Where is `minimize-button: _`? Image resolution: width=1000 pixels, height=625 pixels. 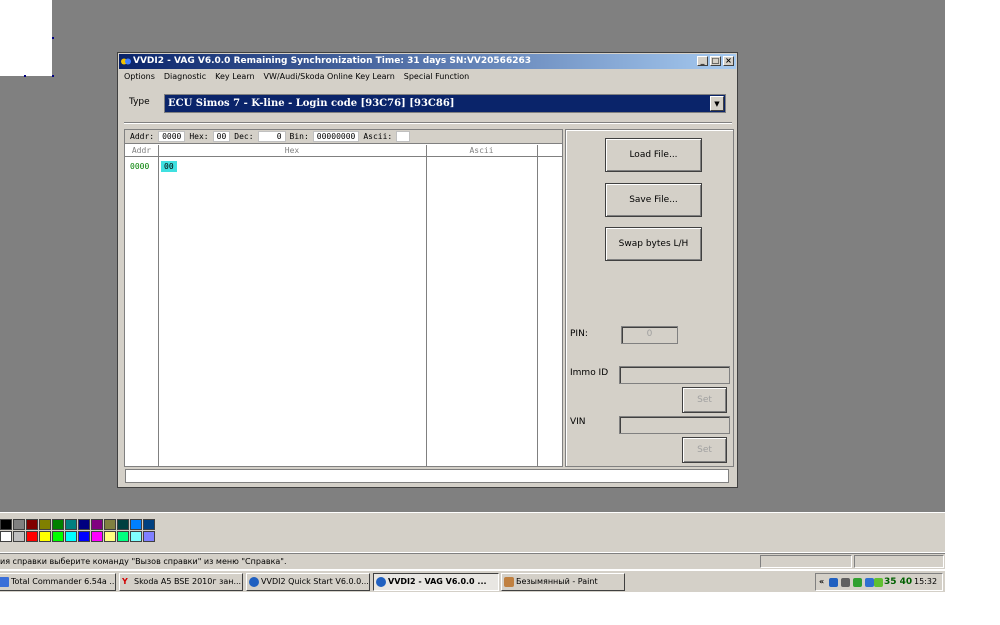 minimize-button: _ is located at coordinates (702, 61).